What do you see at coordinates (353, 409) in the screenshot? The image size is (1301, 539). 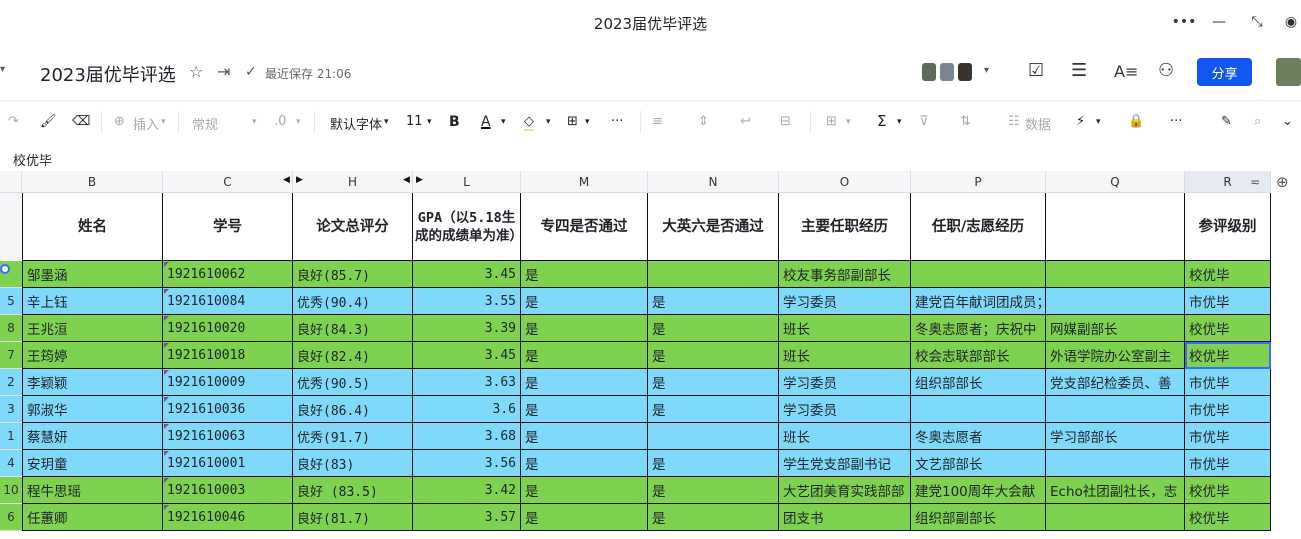 I see `table-cell-h: 良好(86.4)` at bounding box center [353, 409].